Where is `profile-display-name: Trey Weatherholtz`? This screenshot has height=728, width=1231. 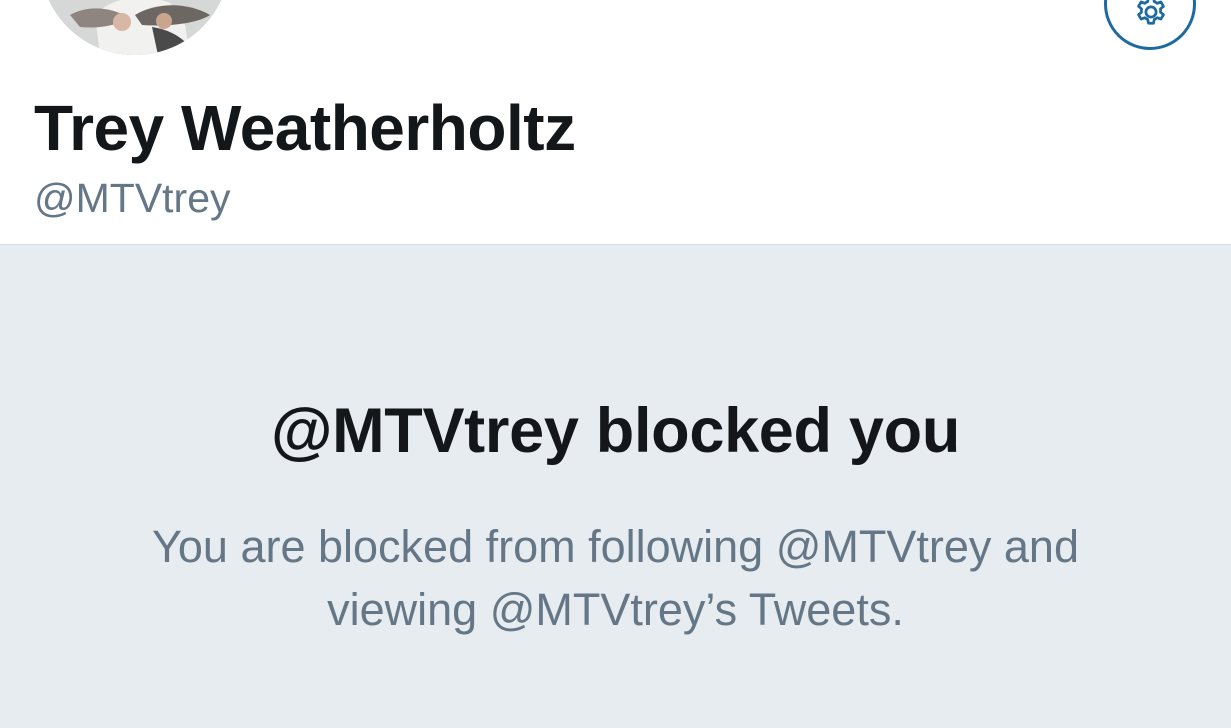 profile-display-name: Trey Weatherholtz is located at coordinates (305, 128).